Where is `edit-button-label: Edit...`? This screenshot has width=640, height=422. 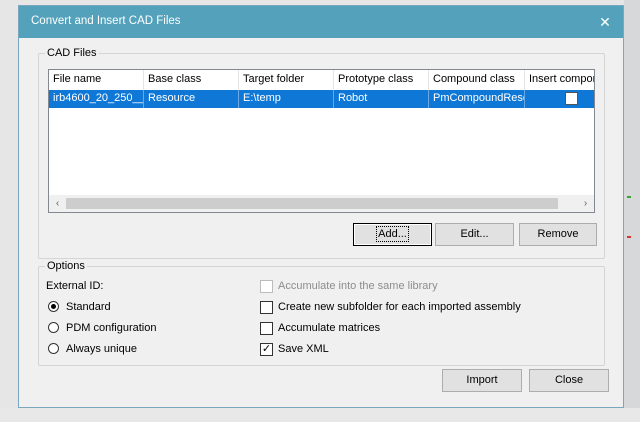
edit-button-label: Edit... is located at coordinates (474, 234).